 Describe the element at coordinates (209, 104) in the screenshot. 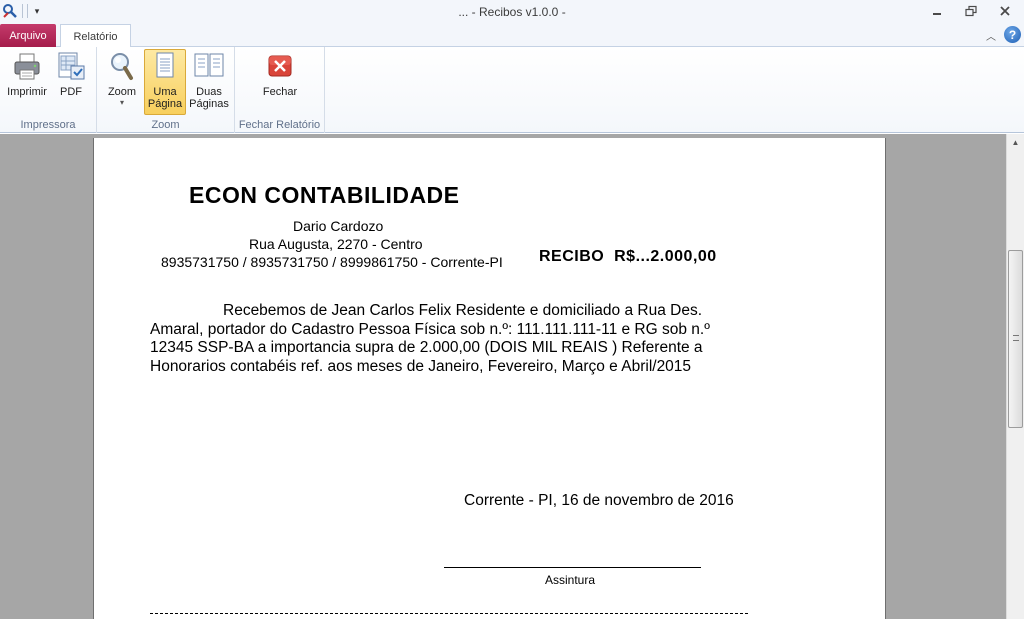

I see `two-pages-label-line2: Páginas` at that location.